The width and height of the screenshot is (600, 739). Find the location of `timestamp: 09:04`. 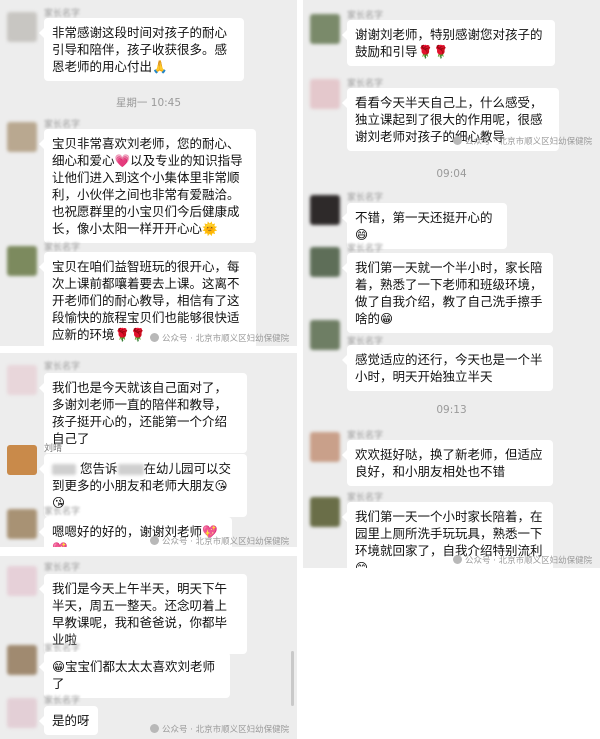

timestamp: 09:04 is located at coordinates (451, 174).